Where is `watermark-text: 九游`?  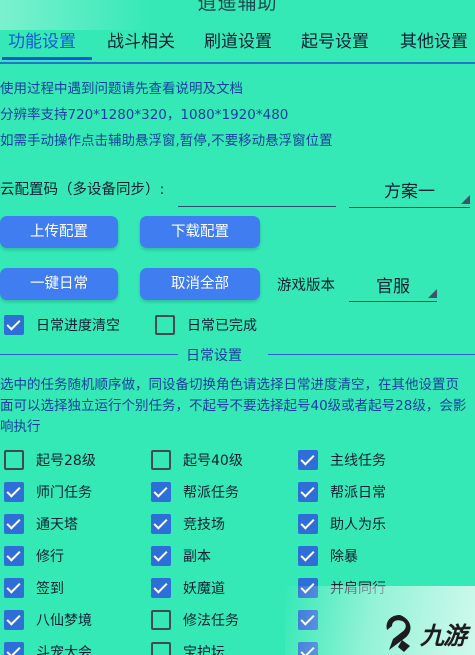 watermark-text: 九游 is located at coordinates (443, 636).